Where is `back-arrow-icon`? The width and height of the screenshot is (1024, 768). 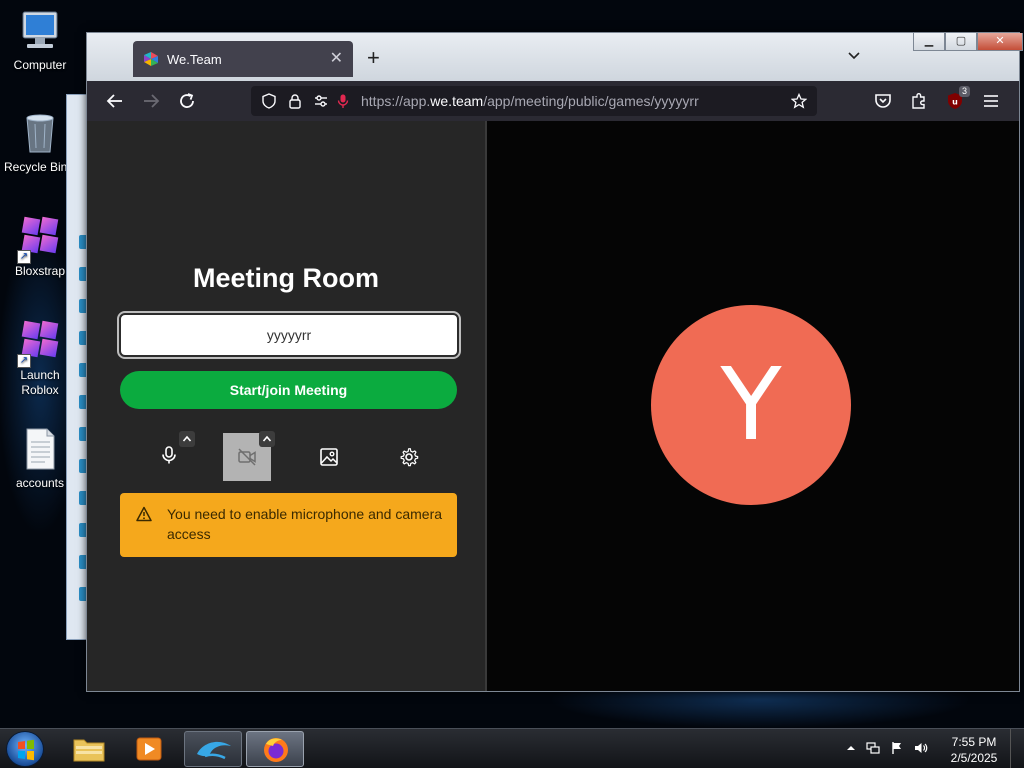
back-arrow-icon is located at coordinates (115, 101).